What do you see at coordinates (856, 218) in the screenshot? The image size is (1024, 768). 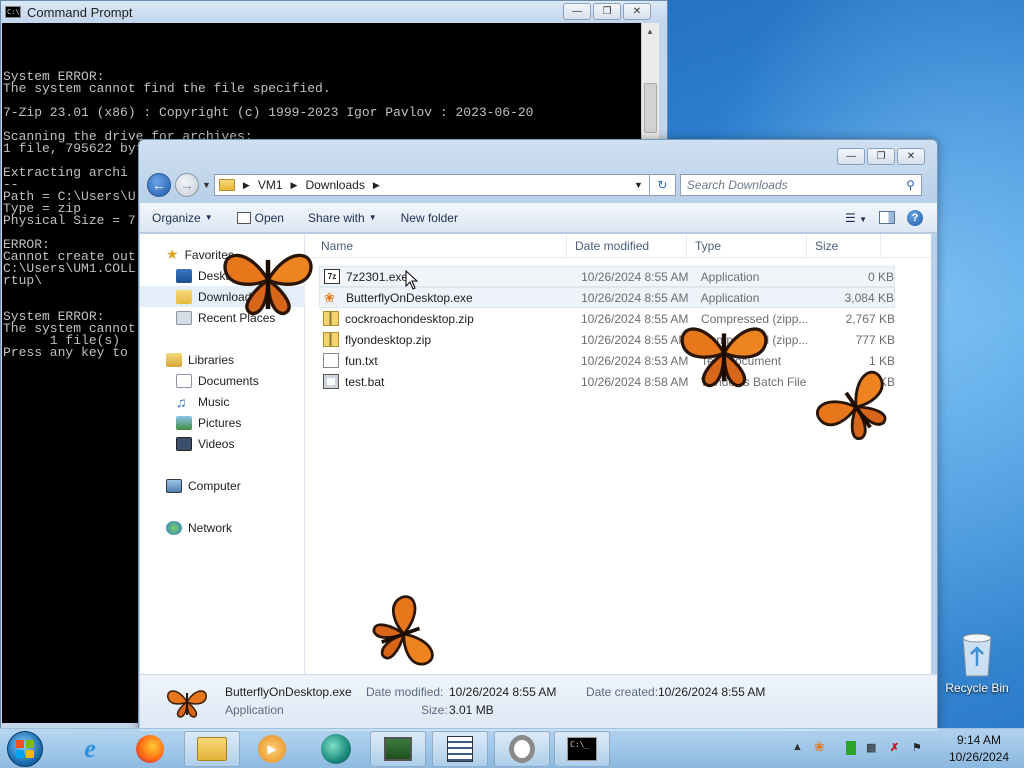 I see `view-options-icon: ☰ ▼` at bounding box center [856, 218].